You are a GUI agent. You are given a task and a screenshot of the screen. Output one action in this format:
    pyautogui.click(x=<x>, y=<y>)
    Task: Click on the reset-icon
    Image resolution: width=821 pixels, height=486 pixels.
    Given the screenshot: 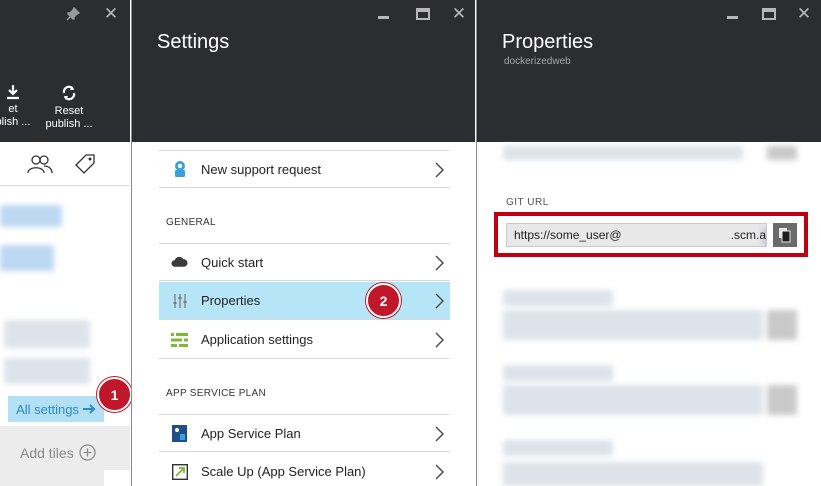 What is the action you would take?
    pyautogui.click(x=69, y=93)
    